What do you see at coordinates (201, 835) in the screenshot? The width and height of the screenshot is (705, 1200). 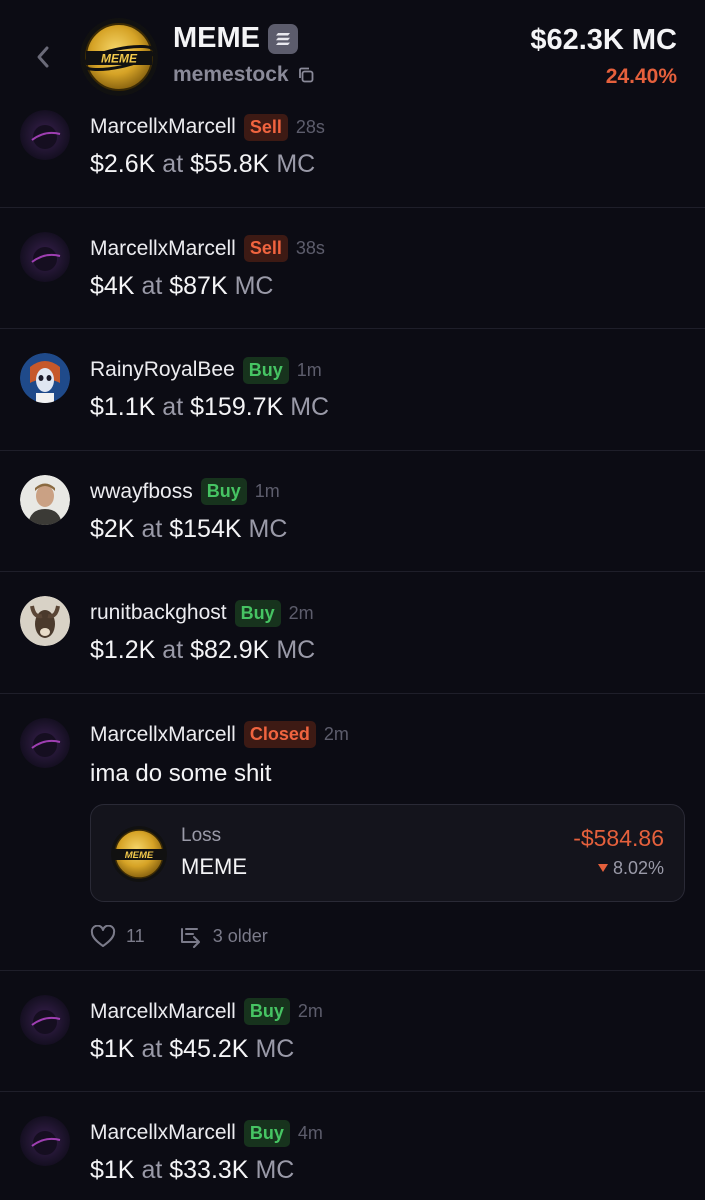 I see `pnl-label: Loss` at bounding box center [201, 835].